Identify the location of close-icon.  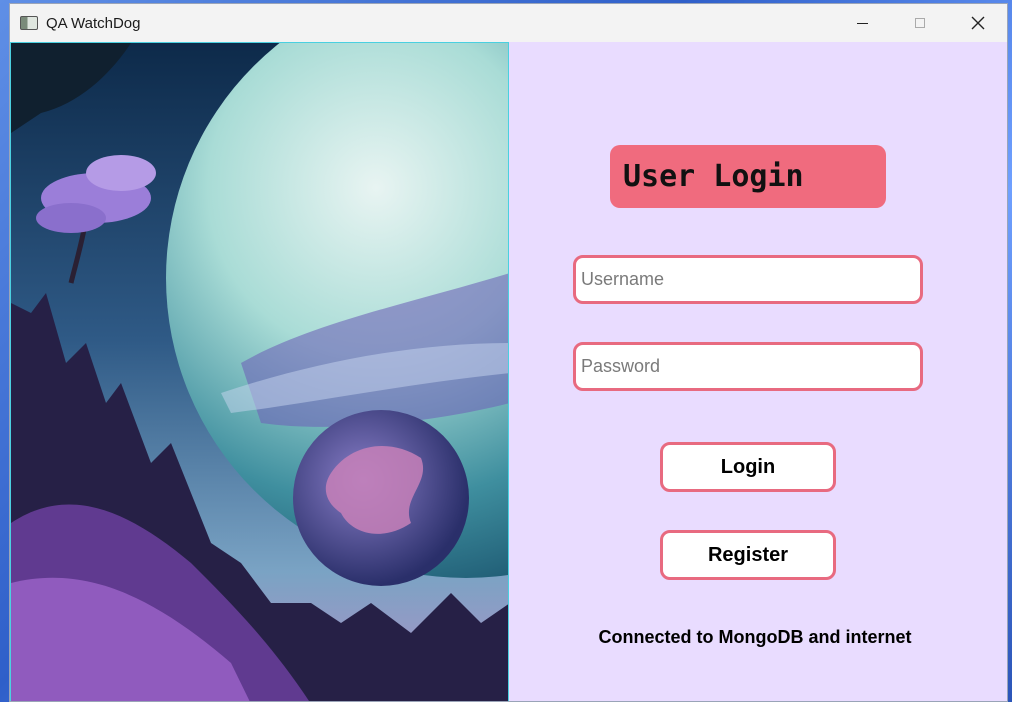
(978, 23).